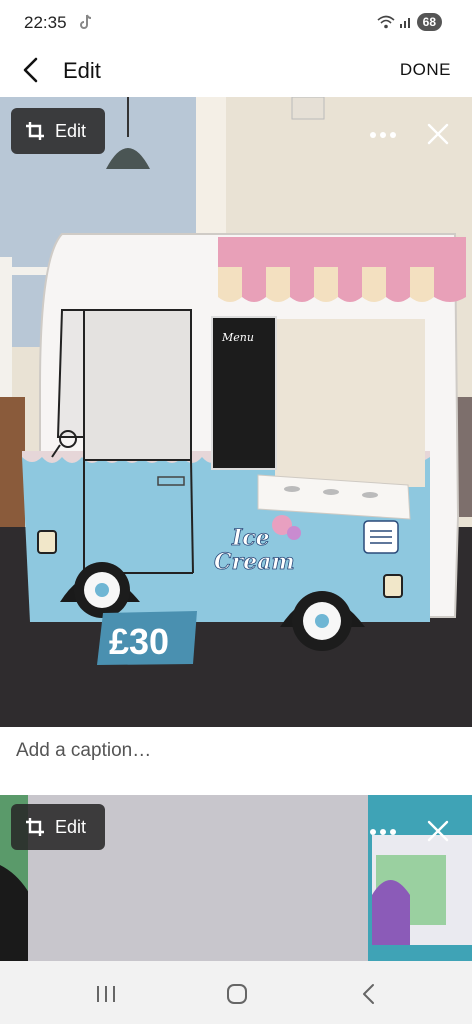 The width and height of the screenshot is (472, 1024). What do you see at coordinates (106, 994) in the screenshot?
I see `recent-apps-icon` at bounding box center [106, 994].